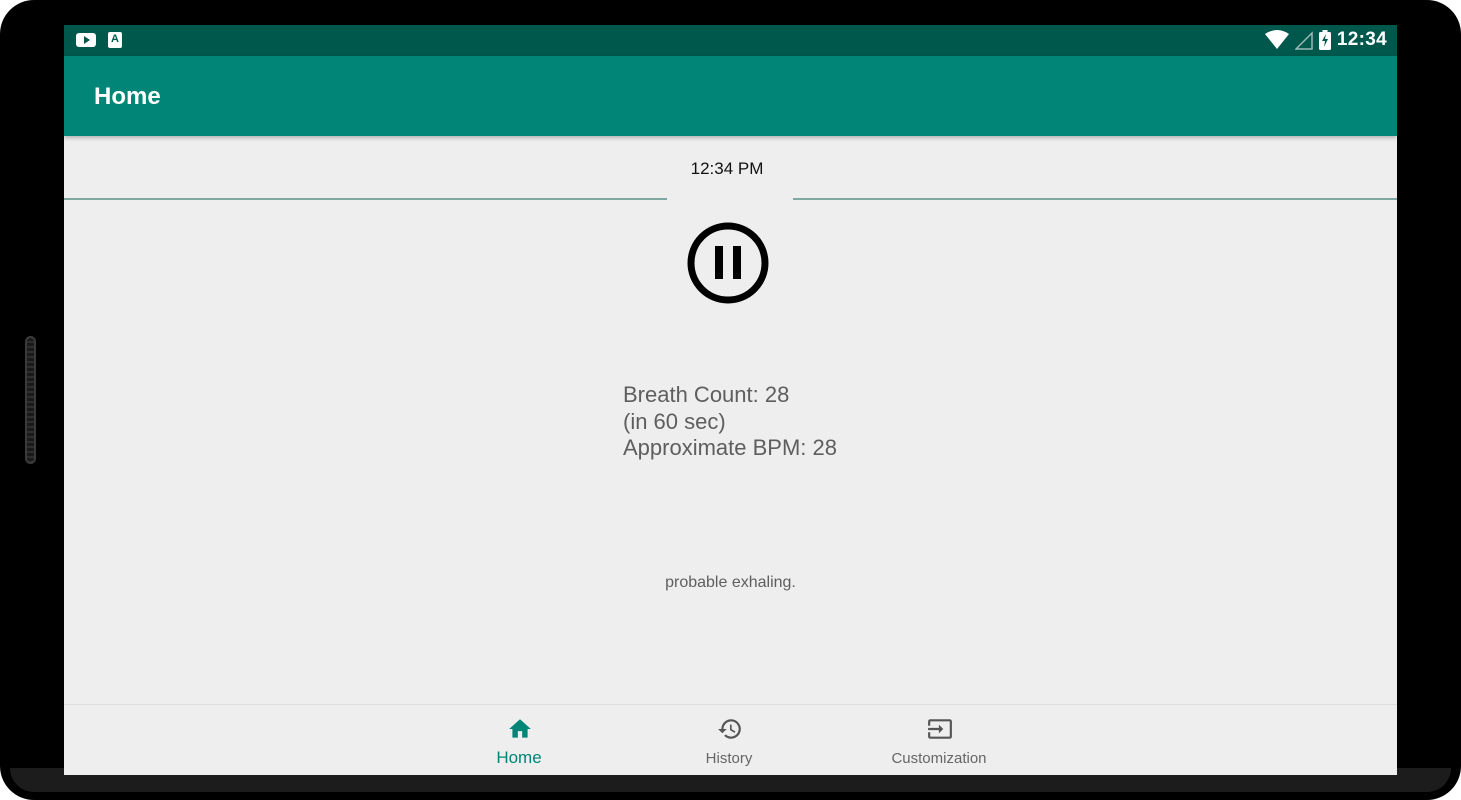 The image size is (1461, 800). What do you see at coordinates (1095, 199) in the screenshot?
I see `divider-right` at bounding box center [1095, 199].